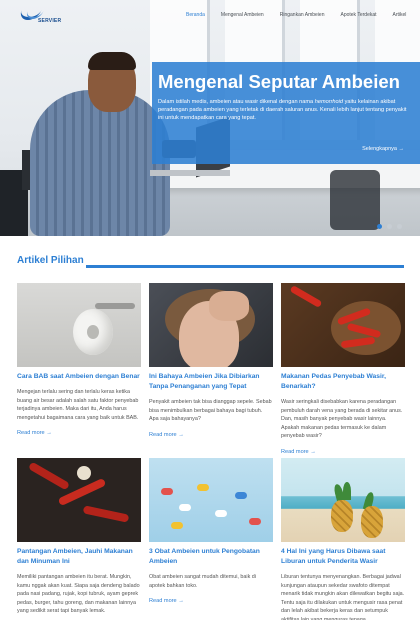 The image size is (420, 620). I want to click on article-title: Cara BAB saat Ambeien dengan Benar, so click(79, 377).